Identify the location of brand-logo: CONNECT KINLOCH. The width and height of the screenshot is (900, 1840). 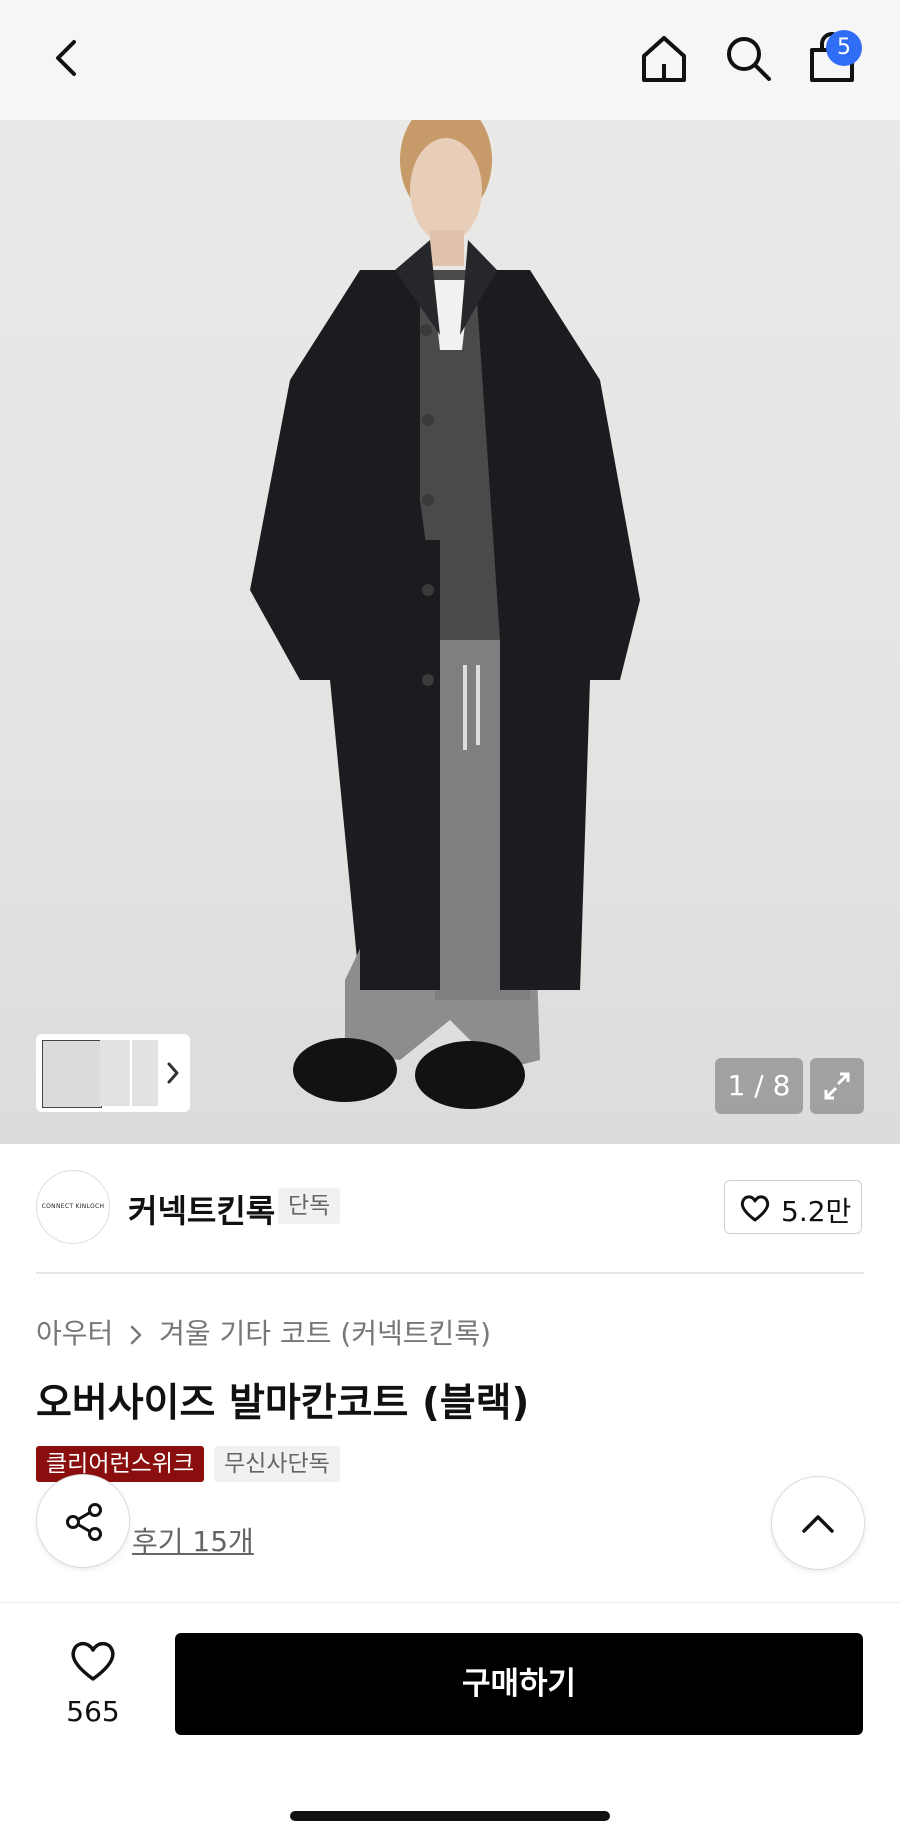
(73, 1207).